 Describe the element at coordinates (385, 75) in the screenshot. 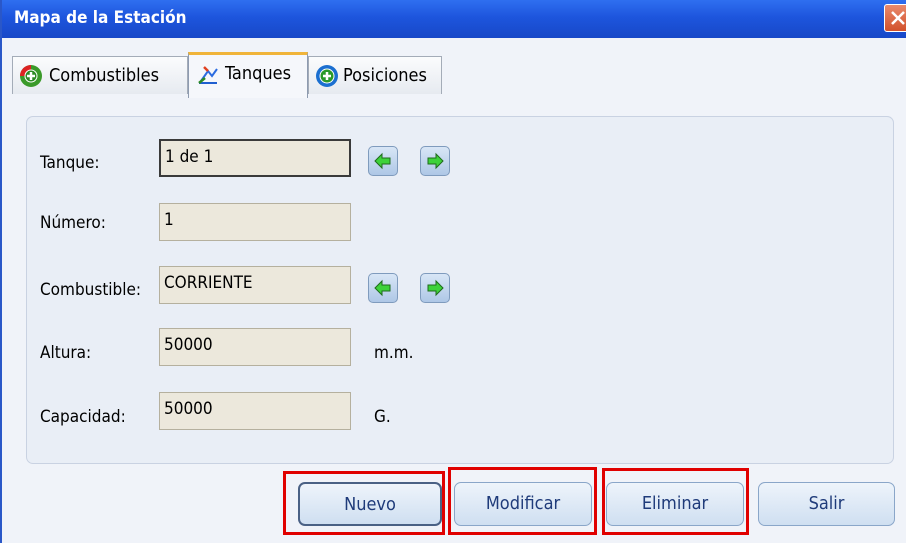

I see `tab-label: Posiciones` at that location.